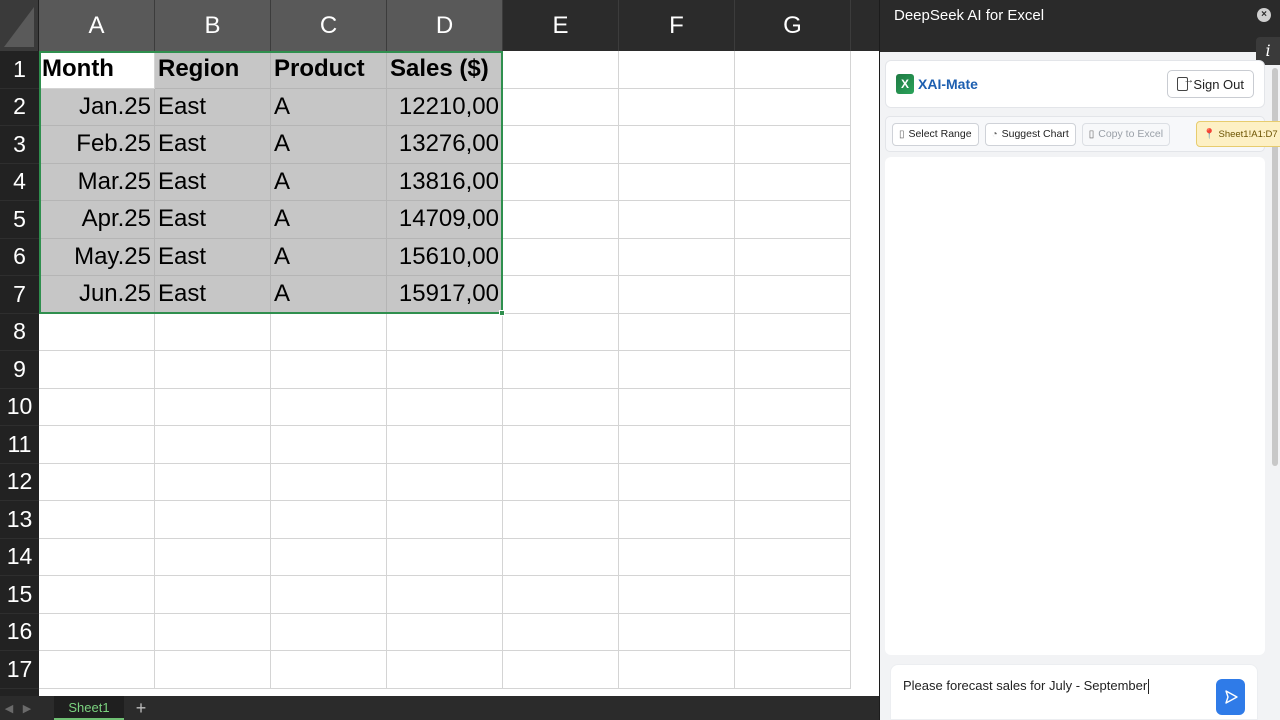 Image resolution: width=1280 pixels, height=720 pixels. I want to click on cell-e16, so click(561, 632).